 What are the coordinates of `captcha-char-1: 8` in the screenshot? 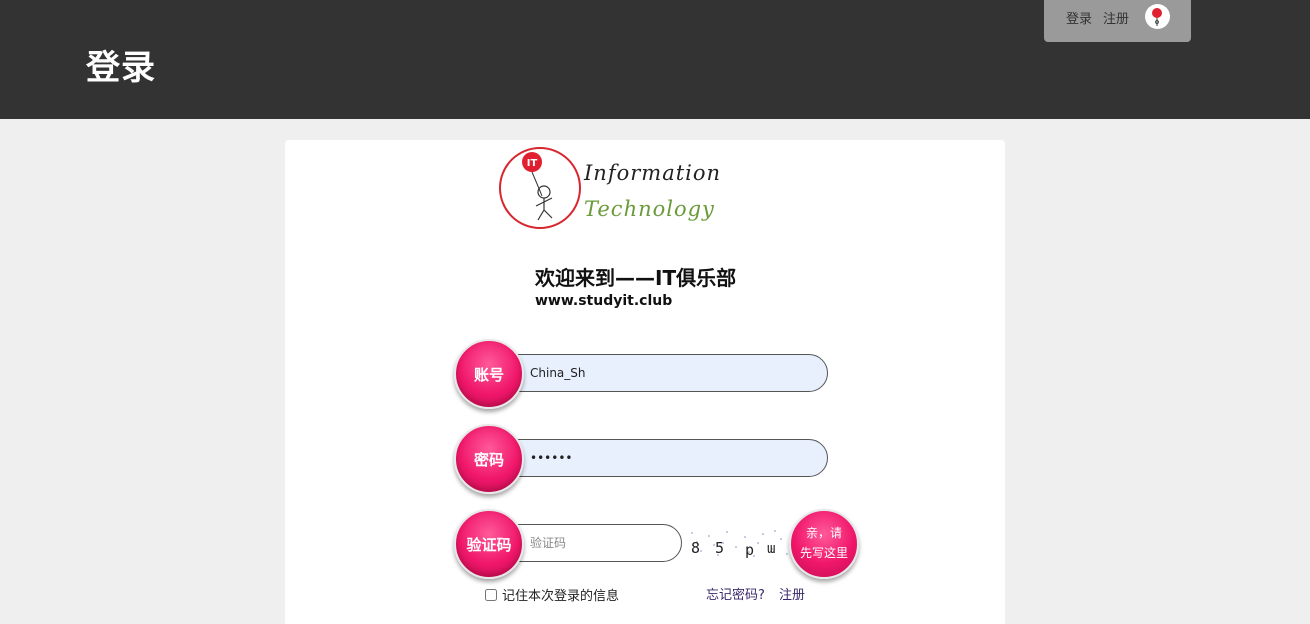 It's located at (695, 548).